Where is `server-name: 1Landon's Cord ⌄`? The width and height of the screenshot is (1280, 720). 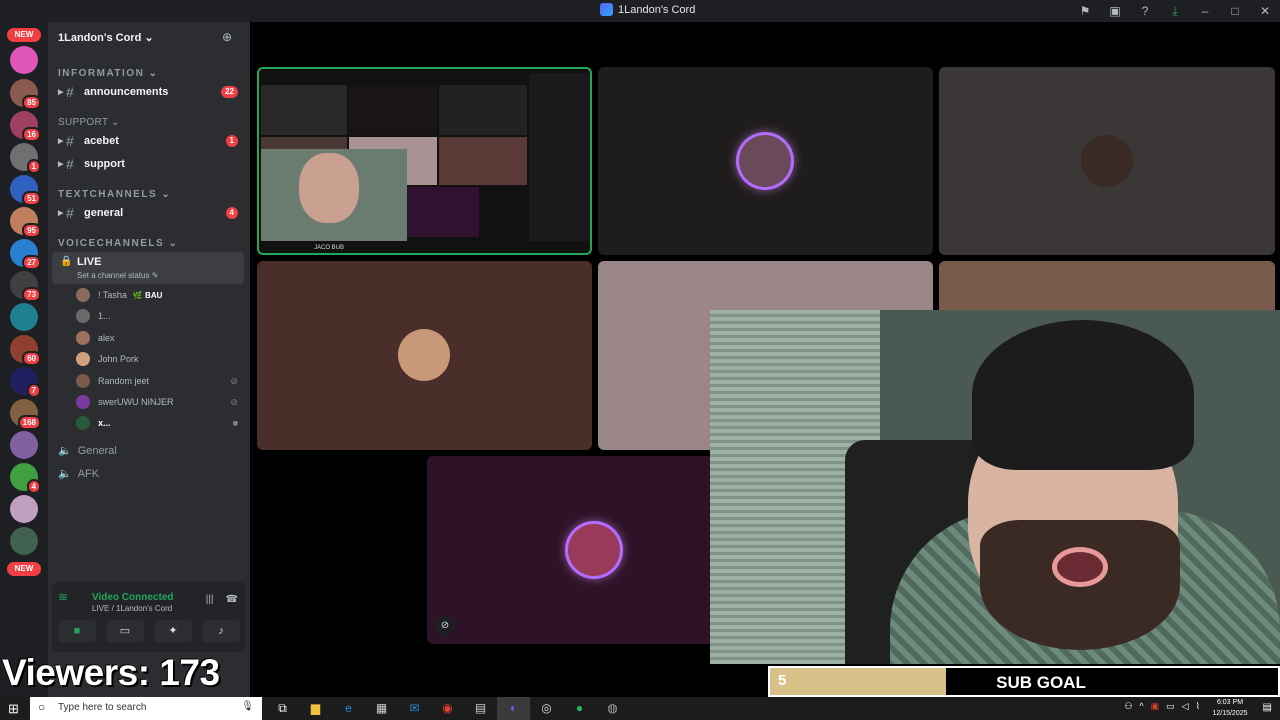
server-name: 1Landon's Cord ⌄ is located at coordinates (106, 37).